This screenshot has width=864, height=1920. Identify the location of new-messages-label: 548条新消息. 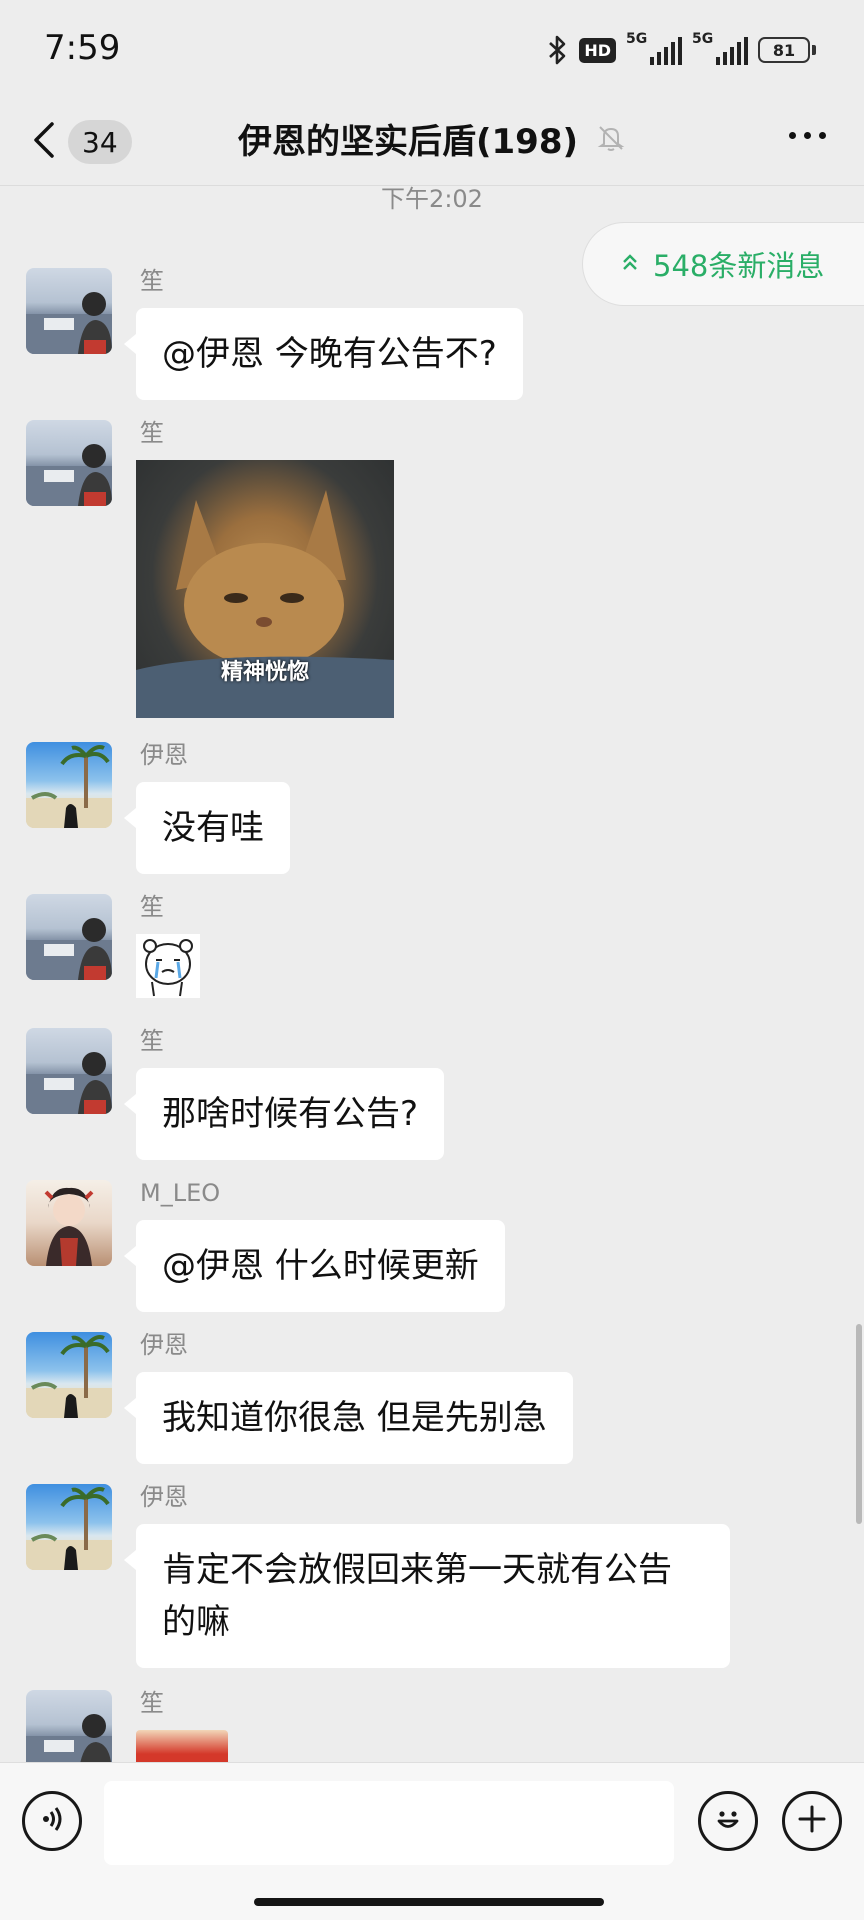
(739, 266).